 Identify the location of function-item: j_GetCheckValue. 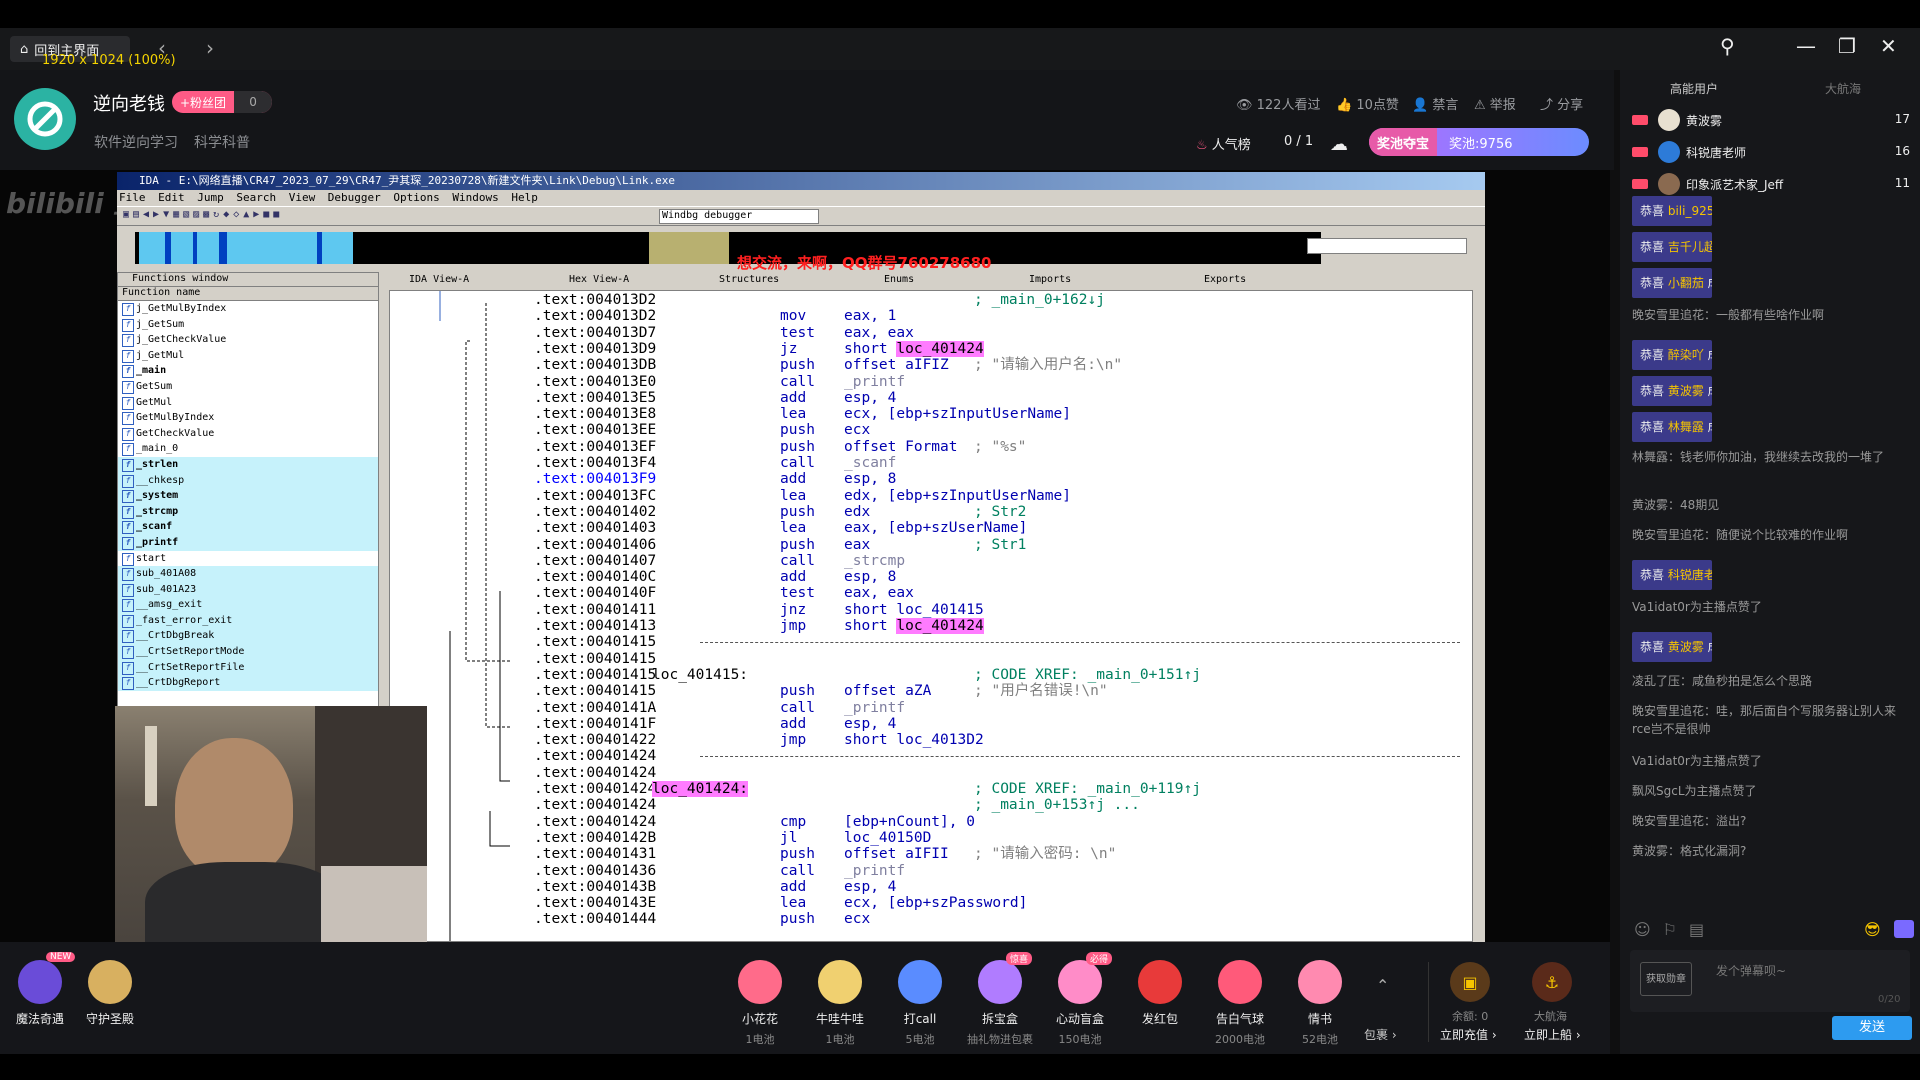
(248, 340).